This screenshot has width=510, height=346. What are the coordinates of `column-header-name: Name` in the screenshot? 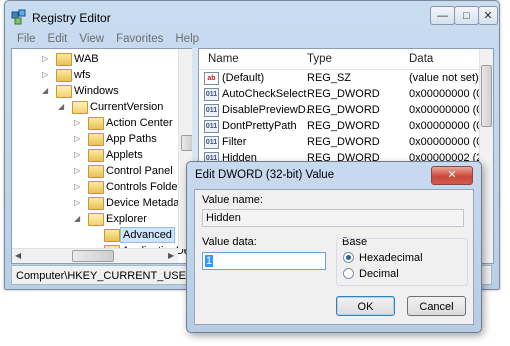 It's located at (223, 59).